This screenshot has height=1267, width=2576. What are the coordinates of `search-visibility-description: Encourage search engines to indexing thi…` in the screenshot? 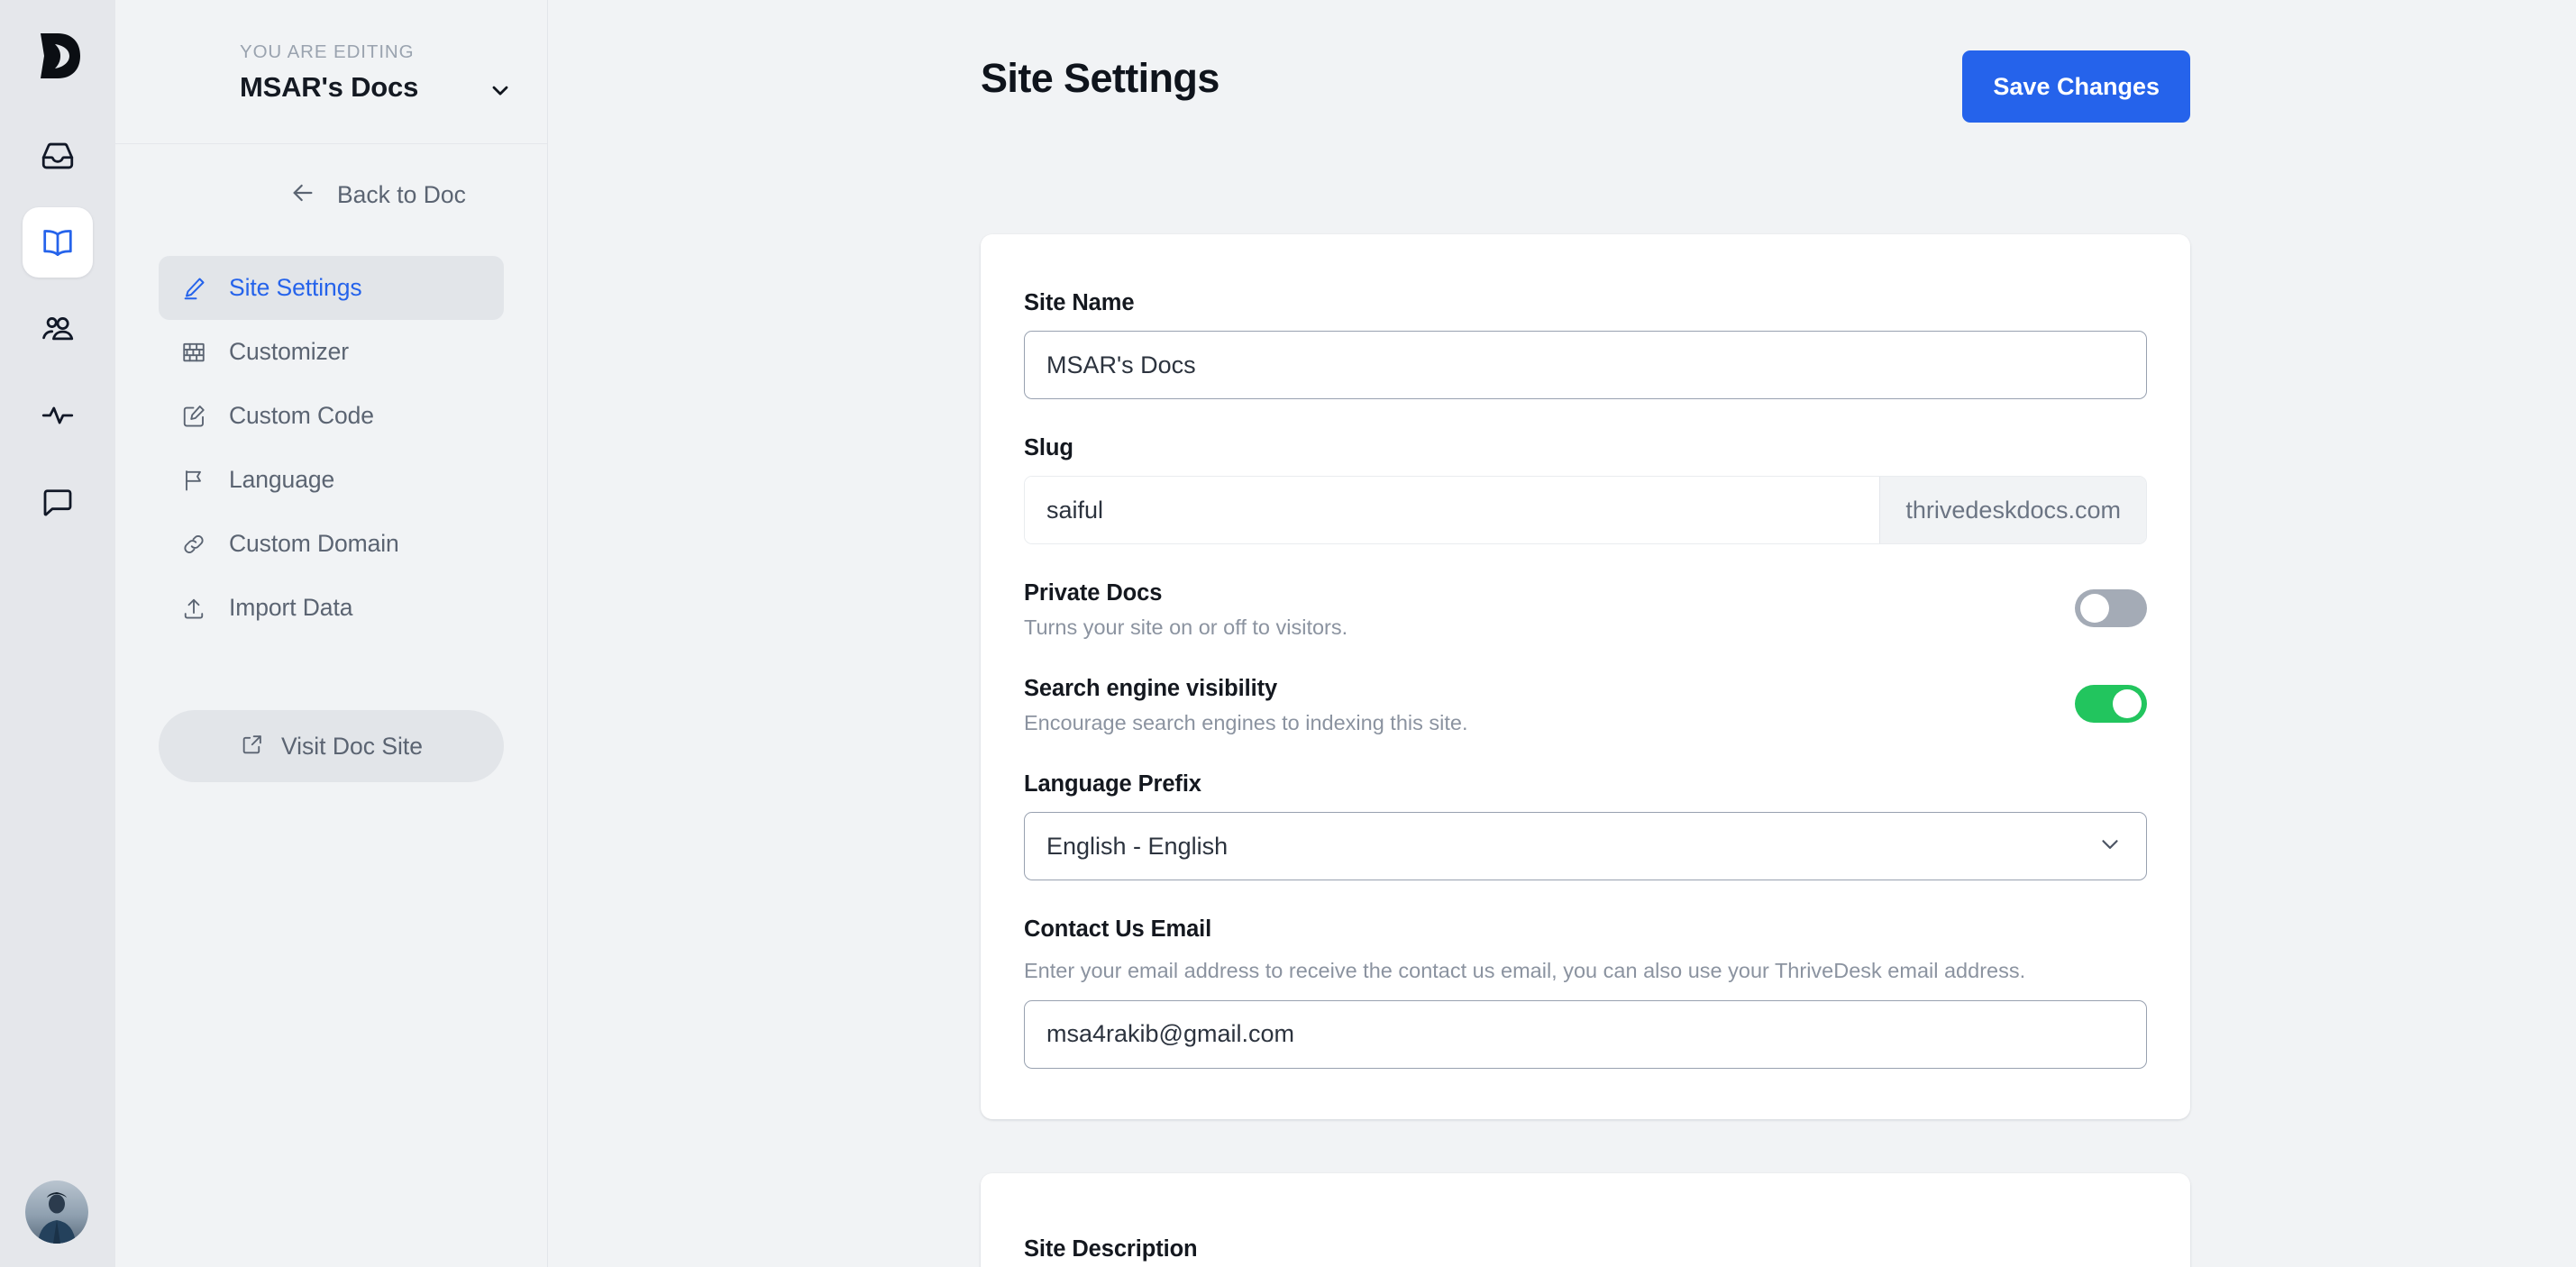 It's located at (1246, 722).